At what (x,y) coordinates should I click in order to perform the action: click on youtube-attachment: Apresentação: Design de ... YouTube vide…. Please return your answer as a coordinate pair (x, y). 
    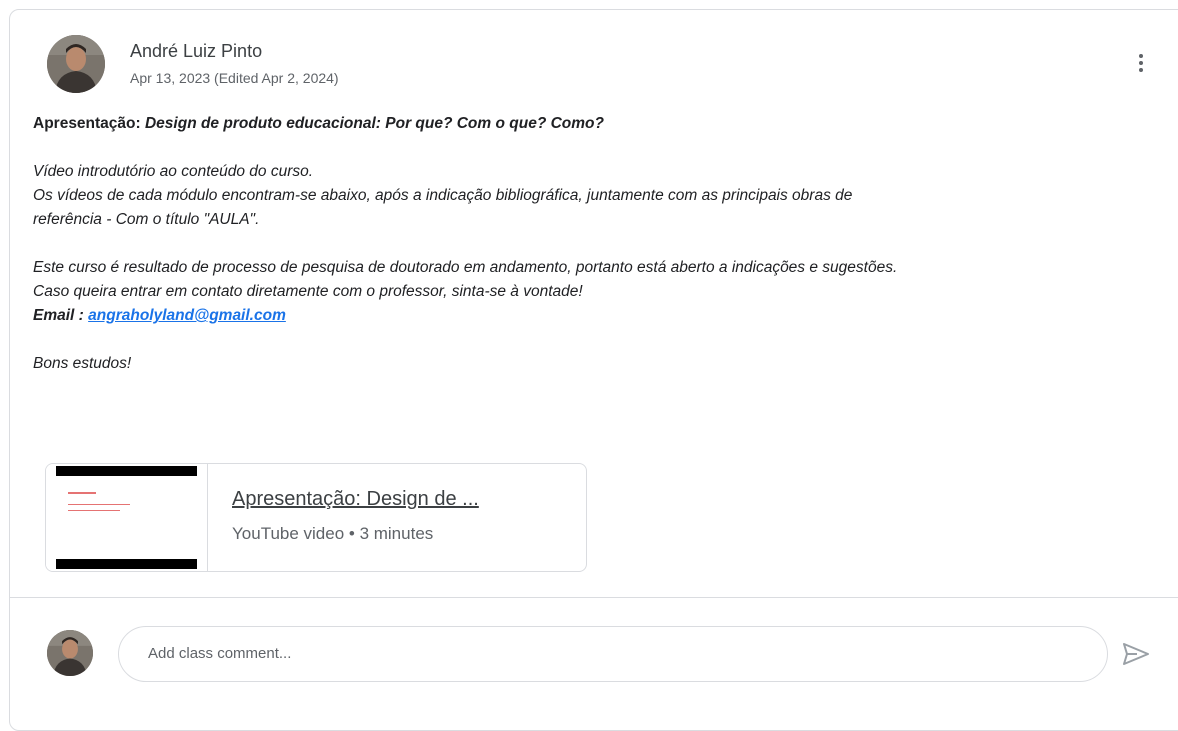
    Looking at the image, I should click on (316, 517).